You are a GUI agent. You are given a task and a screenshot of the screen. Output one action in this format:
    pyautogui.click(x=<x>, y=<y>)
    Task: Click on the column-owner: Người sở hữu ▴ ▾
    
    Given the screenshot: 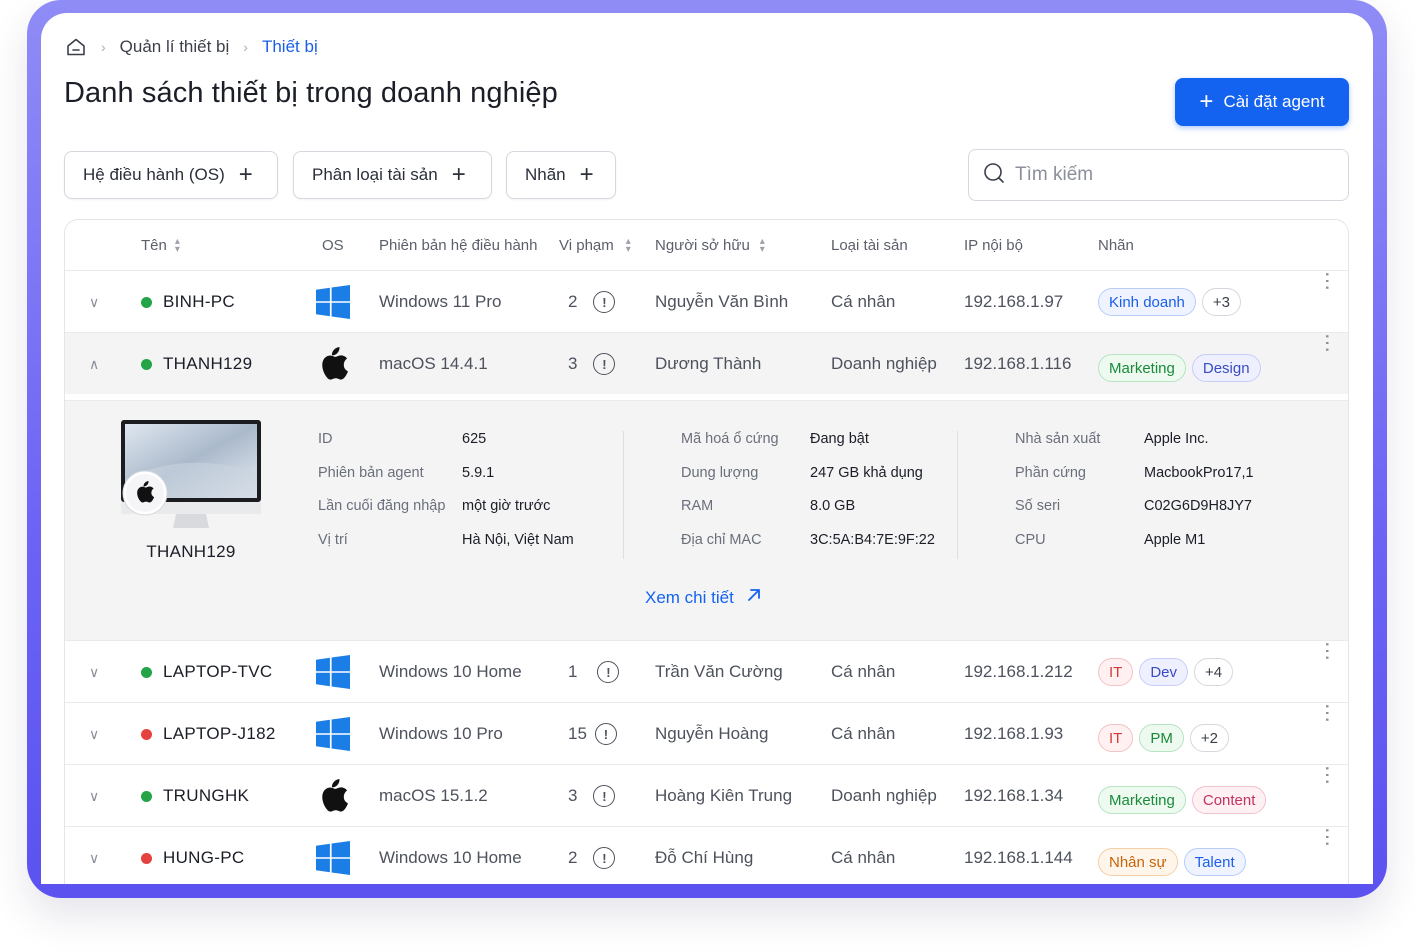 What is the action you would take?
    pyautogui.click(x=710, y=245)
    